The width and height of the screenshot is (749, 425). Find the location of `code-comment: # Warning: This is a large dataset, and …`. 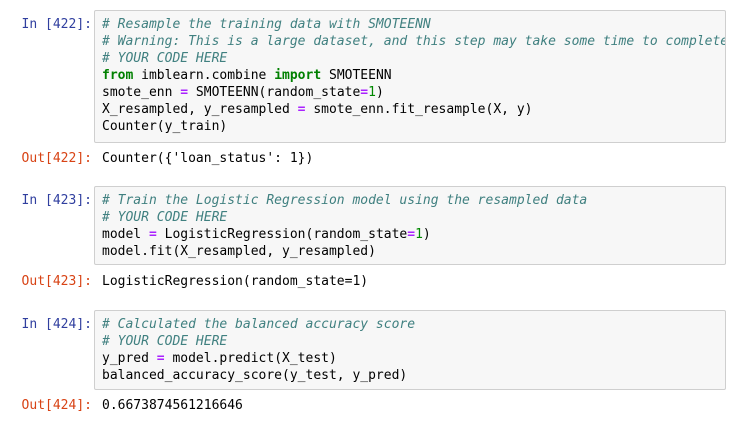

code-comment: # Warning: This is a large dataset, and … is located at coordinates (414, 41).